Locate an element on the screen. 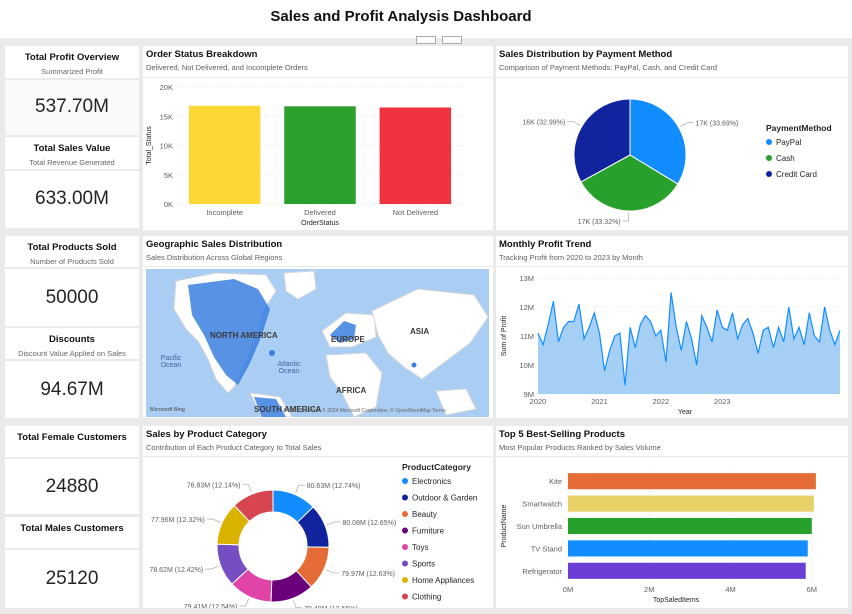 The image size is (852, 614). y-axis-title: Sum of Profit is located at coordinates (504, 336).